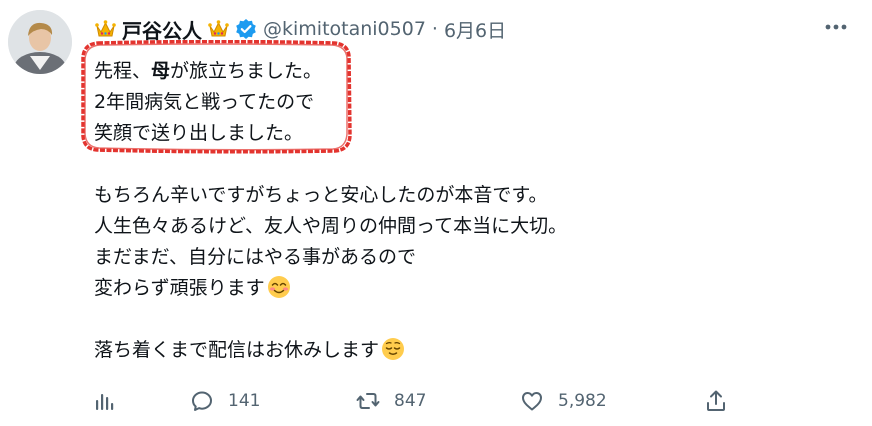  I want to click on verified-badge-icon, so click(246, 29).